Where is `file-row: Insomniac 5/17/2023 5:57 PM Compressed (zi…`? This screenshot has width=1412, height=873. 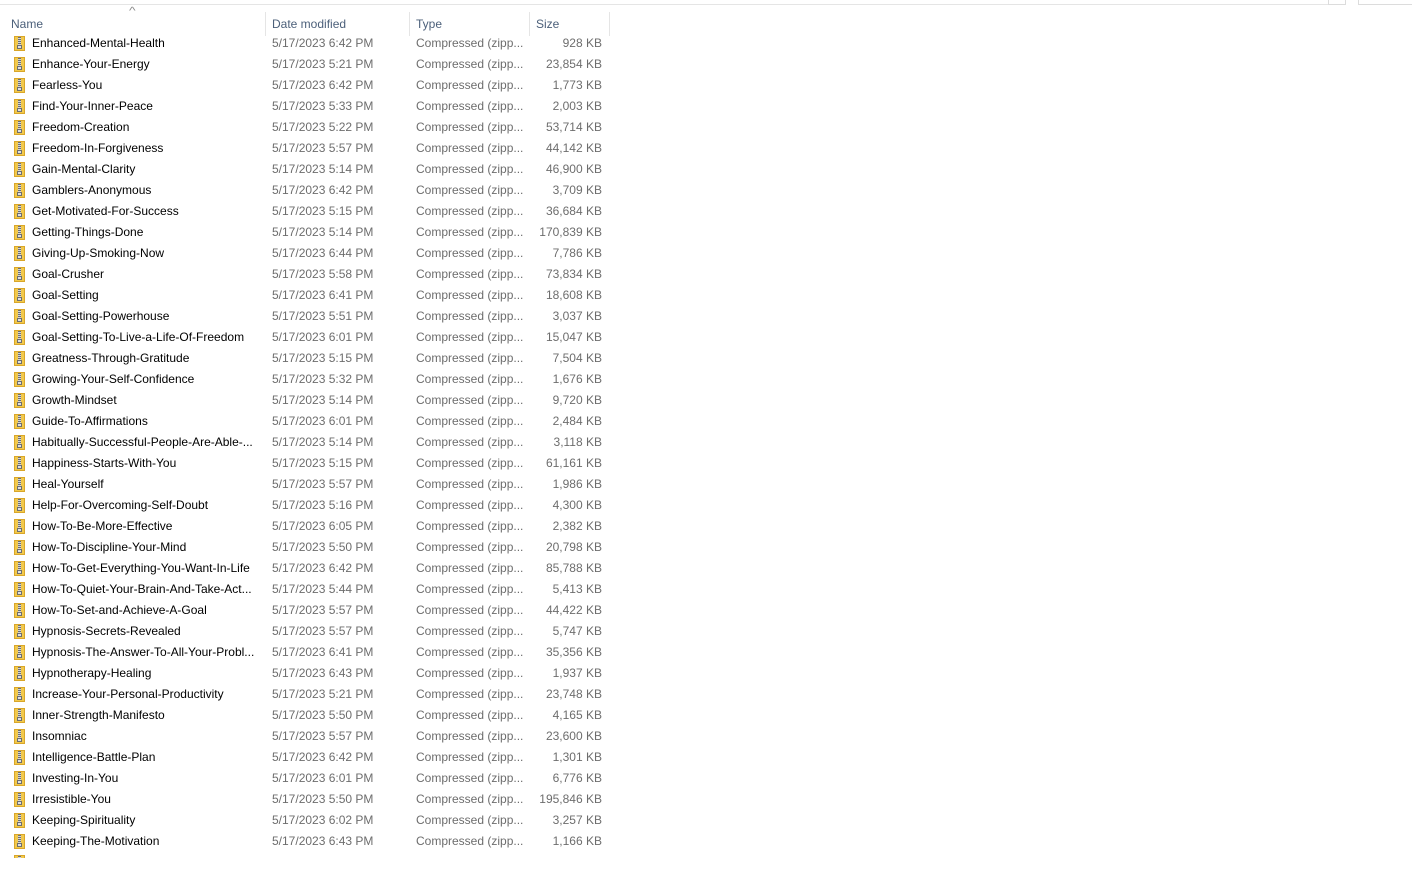 file-row: Insomniac 5/17/2023 5:57 PM Compressed (zi… is located at coordinates (310, 736).